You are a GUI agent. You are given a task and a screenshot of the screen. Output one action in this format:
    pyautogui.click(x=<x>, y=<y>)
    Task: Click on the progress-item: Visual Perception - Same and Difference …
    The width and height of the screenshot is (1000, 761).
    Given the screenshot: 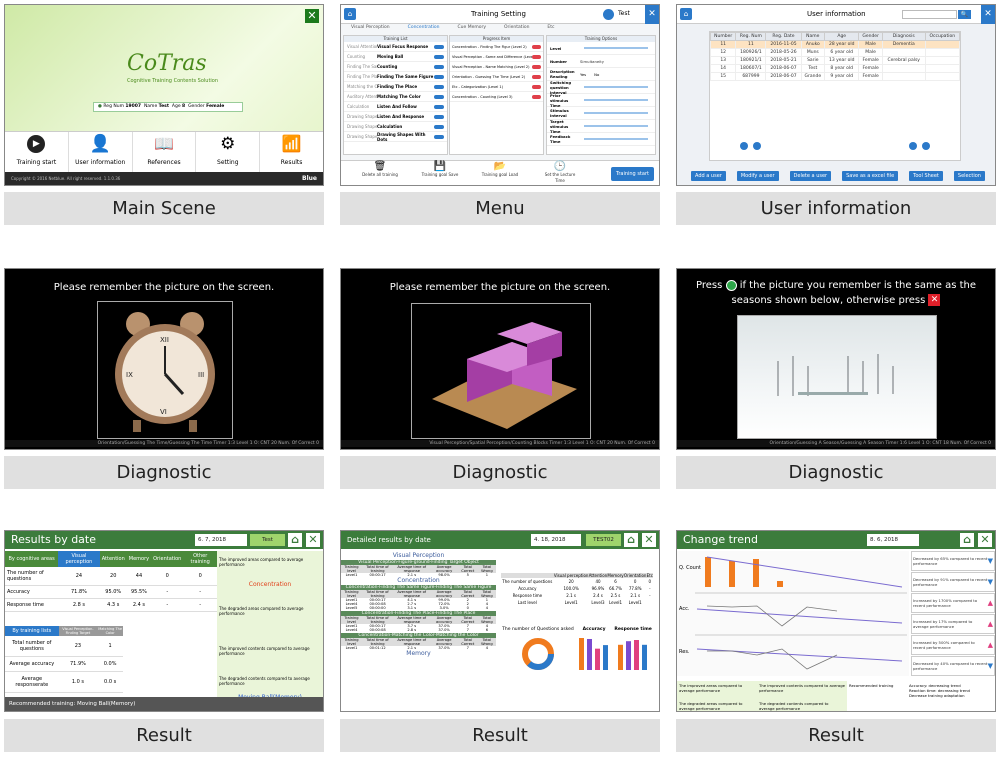 What is the action you would take?
    pyautogui.click(x=496, y=57)
    